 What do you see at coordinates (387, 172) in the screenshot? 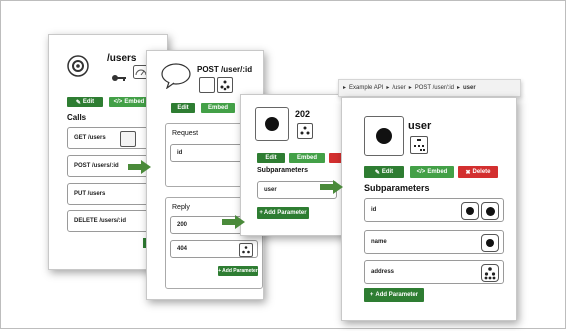
I see `user-edit-label: Edit` at bounding box center [387, 172].